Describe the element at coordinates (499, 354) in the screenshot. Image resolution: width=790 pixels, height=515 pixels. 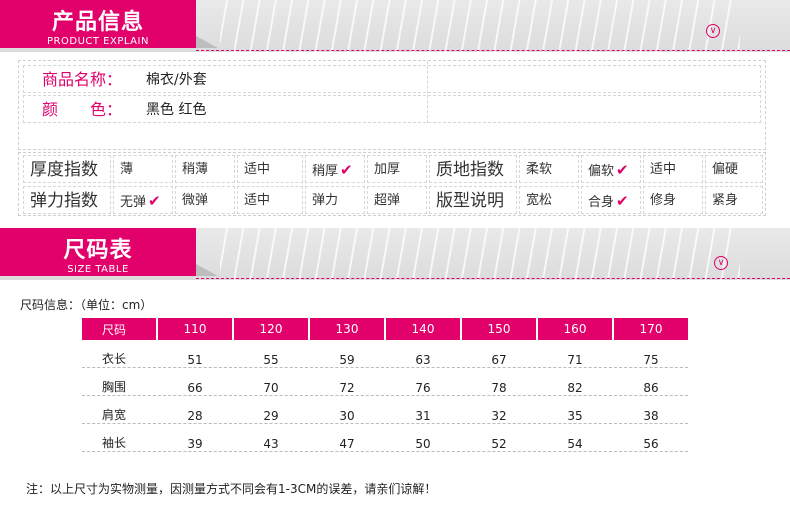
I see `table-cell: 67` at that location.